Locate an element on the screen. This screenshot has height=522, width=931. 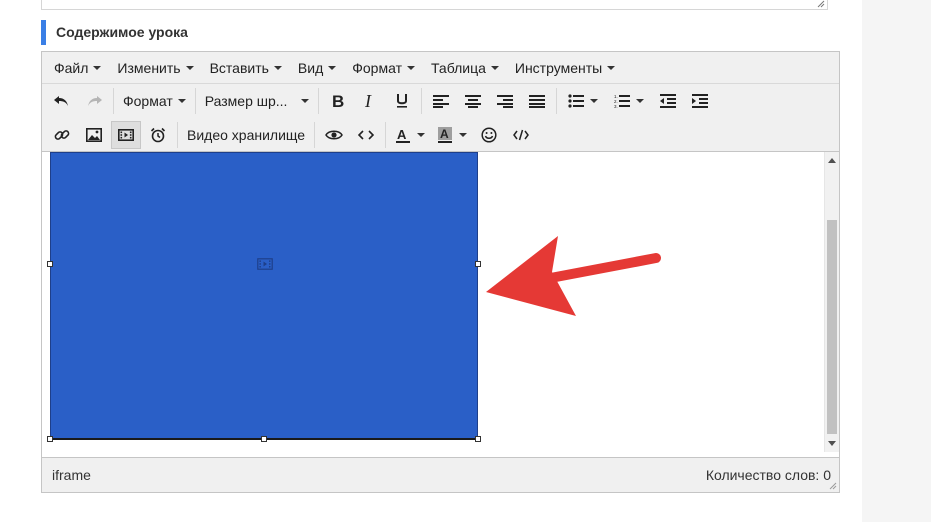
bold-icon: B is located at coordinates (338, 101).